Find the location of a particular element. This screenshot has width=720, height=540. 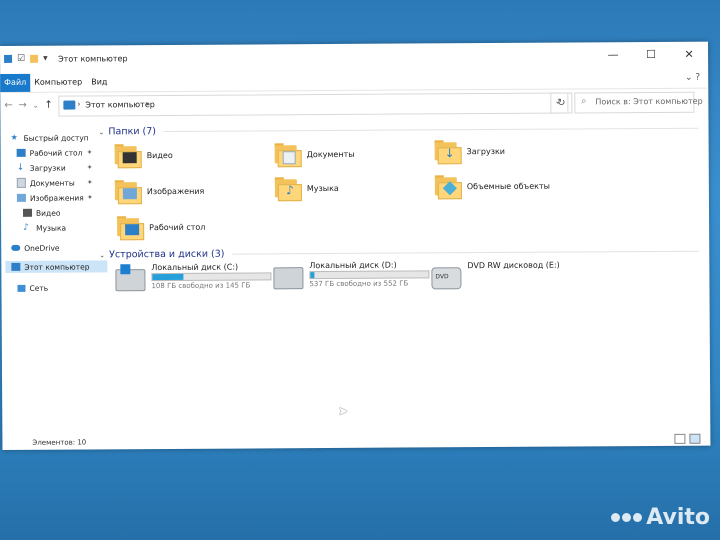

recent-dropdown-icon: ⌄ is located at coordinates (35, 105).